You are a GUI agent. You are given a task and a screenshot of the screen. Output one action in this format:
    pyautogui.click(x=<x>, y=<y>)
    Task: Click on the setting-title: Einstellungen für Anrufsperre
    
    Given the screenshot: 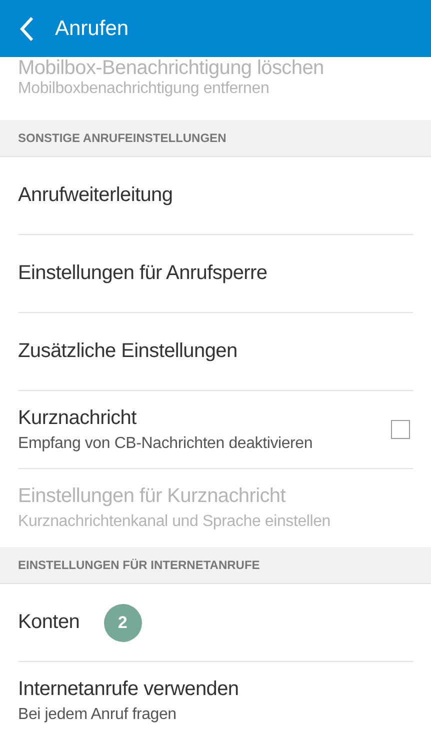 What is the action you would take?
    pyautogui.click(x=143, y=273)
    